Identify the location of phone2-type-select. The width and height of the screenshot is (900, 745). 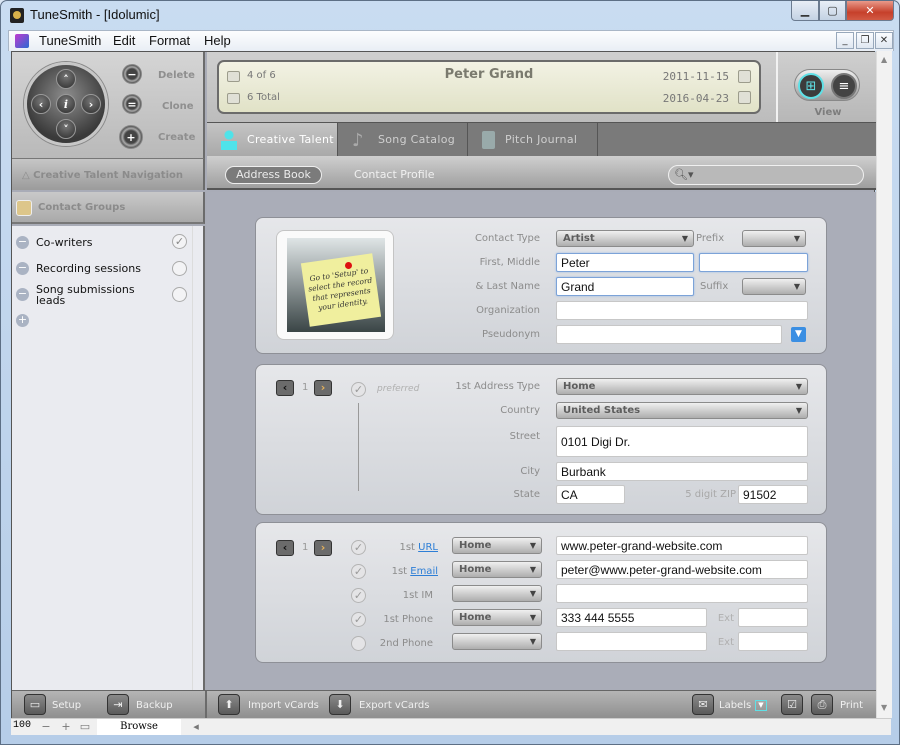
(497, 641).